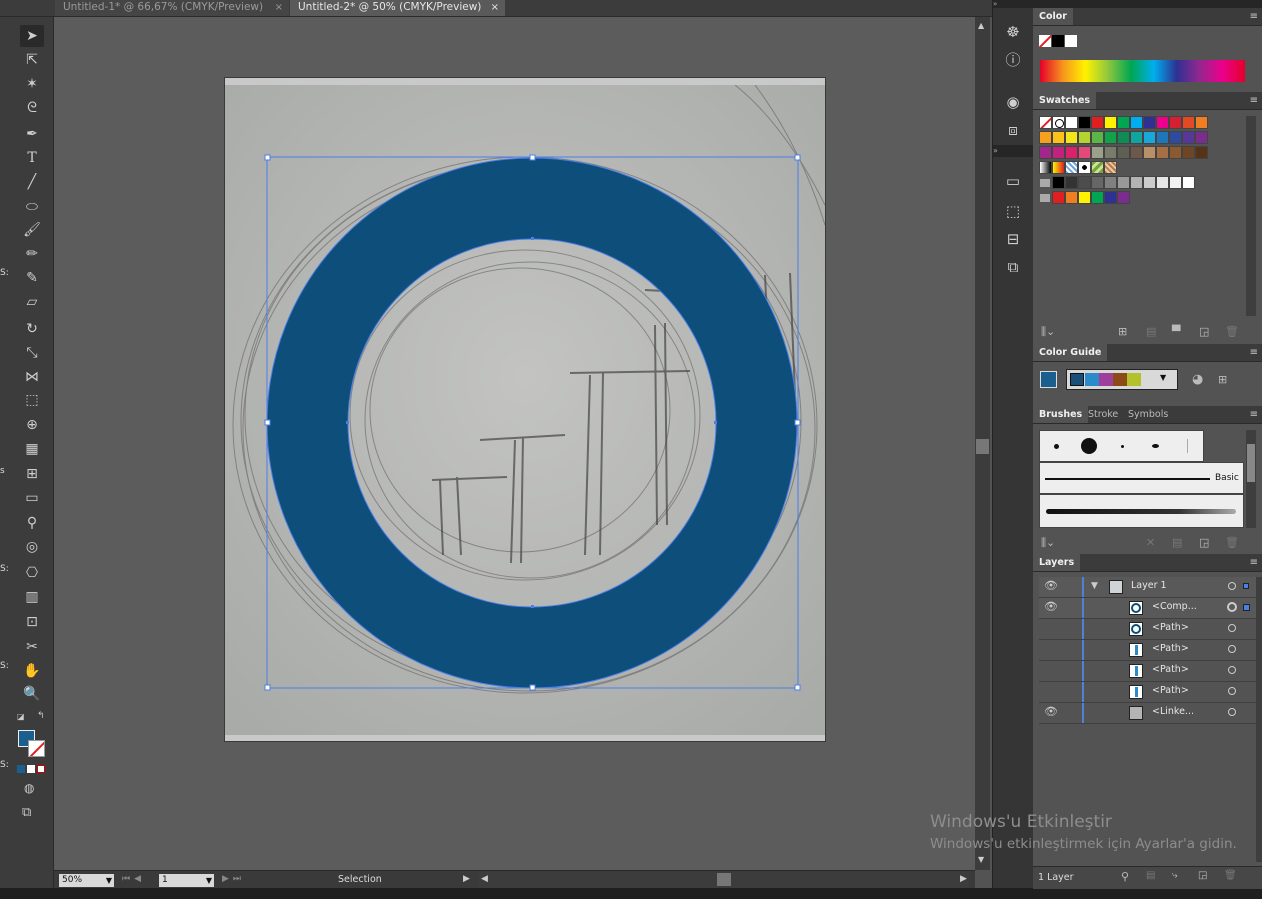 This screenshot has height=899, width=1262. Describe the element at coordinates (1175, 875) in the screenshot. I see `new-sublayer-icon: ⤷` at that location.